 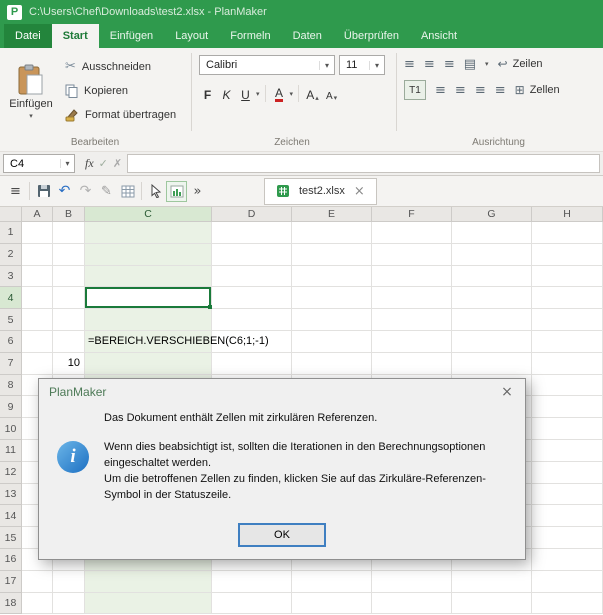 What do you see at coordinates (37, 581) in the screenshot?
I see `cell-A17` at bounding box center [37, 581].